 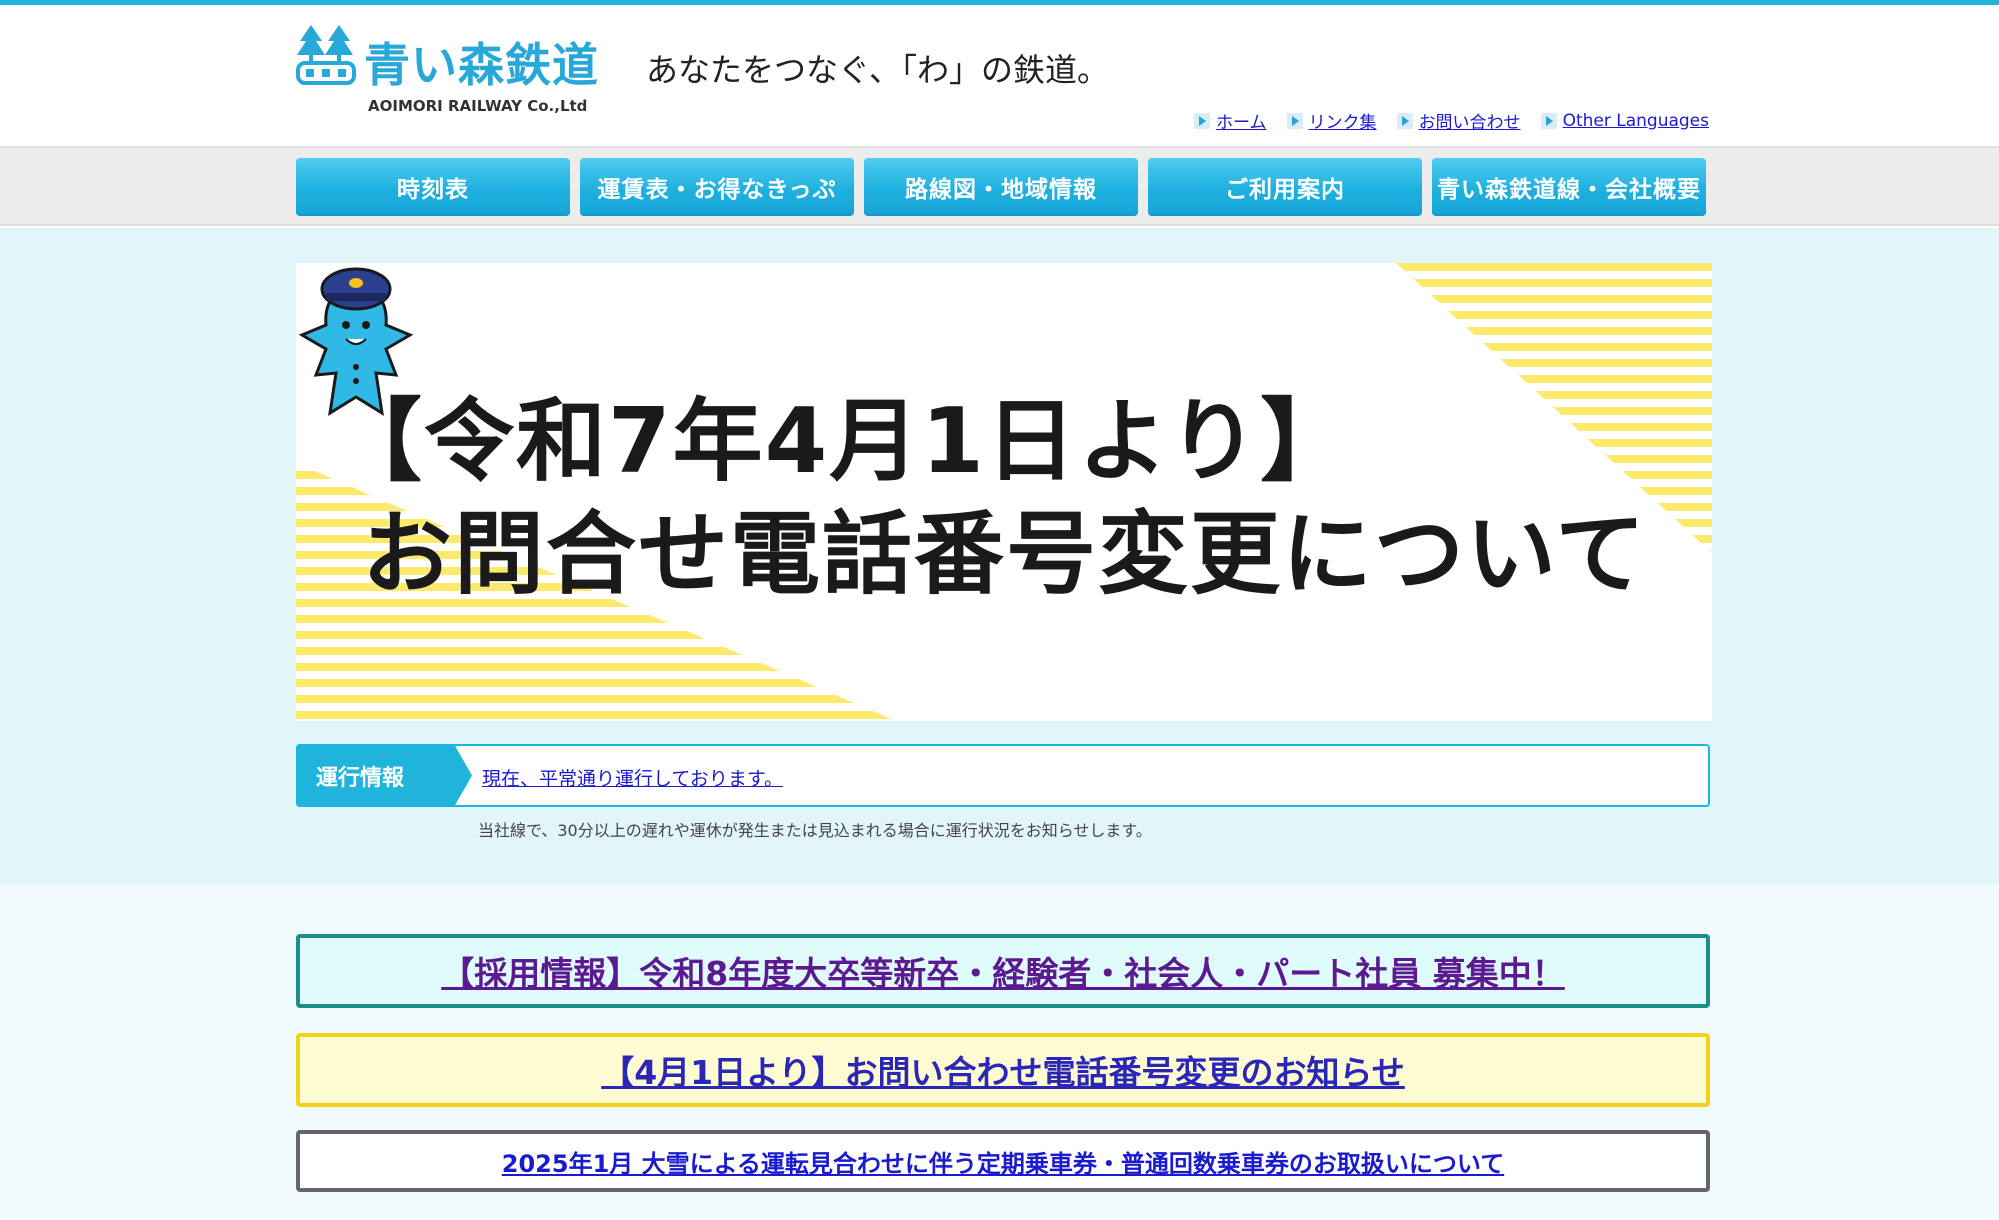 I want to click on banner-headline-line2: お問合せ電話番号変更について, so click(x=1005, y=554).